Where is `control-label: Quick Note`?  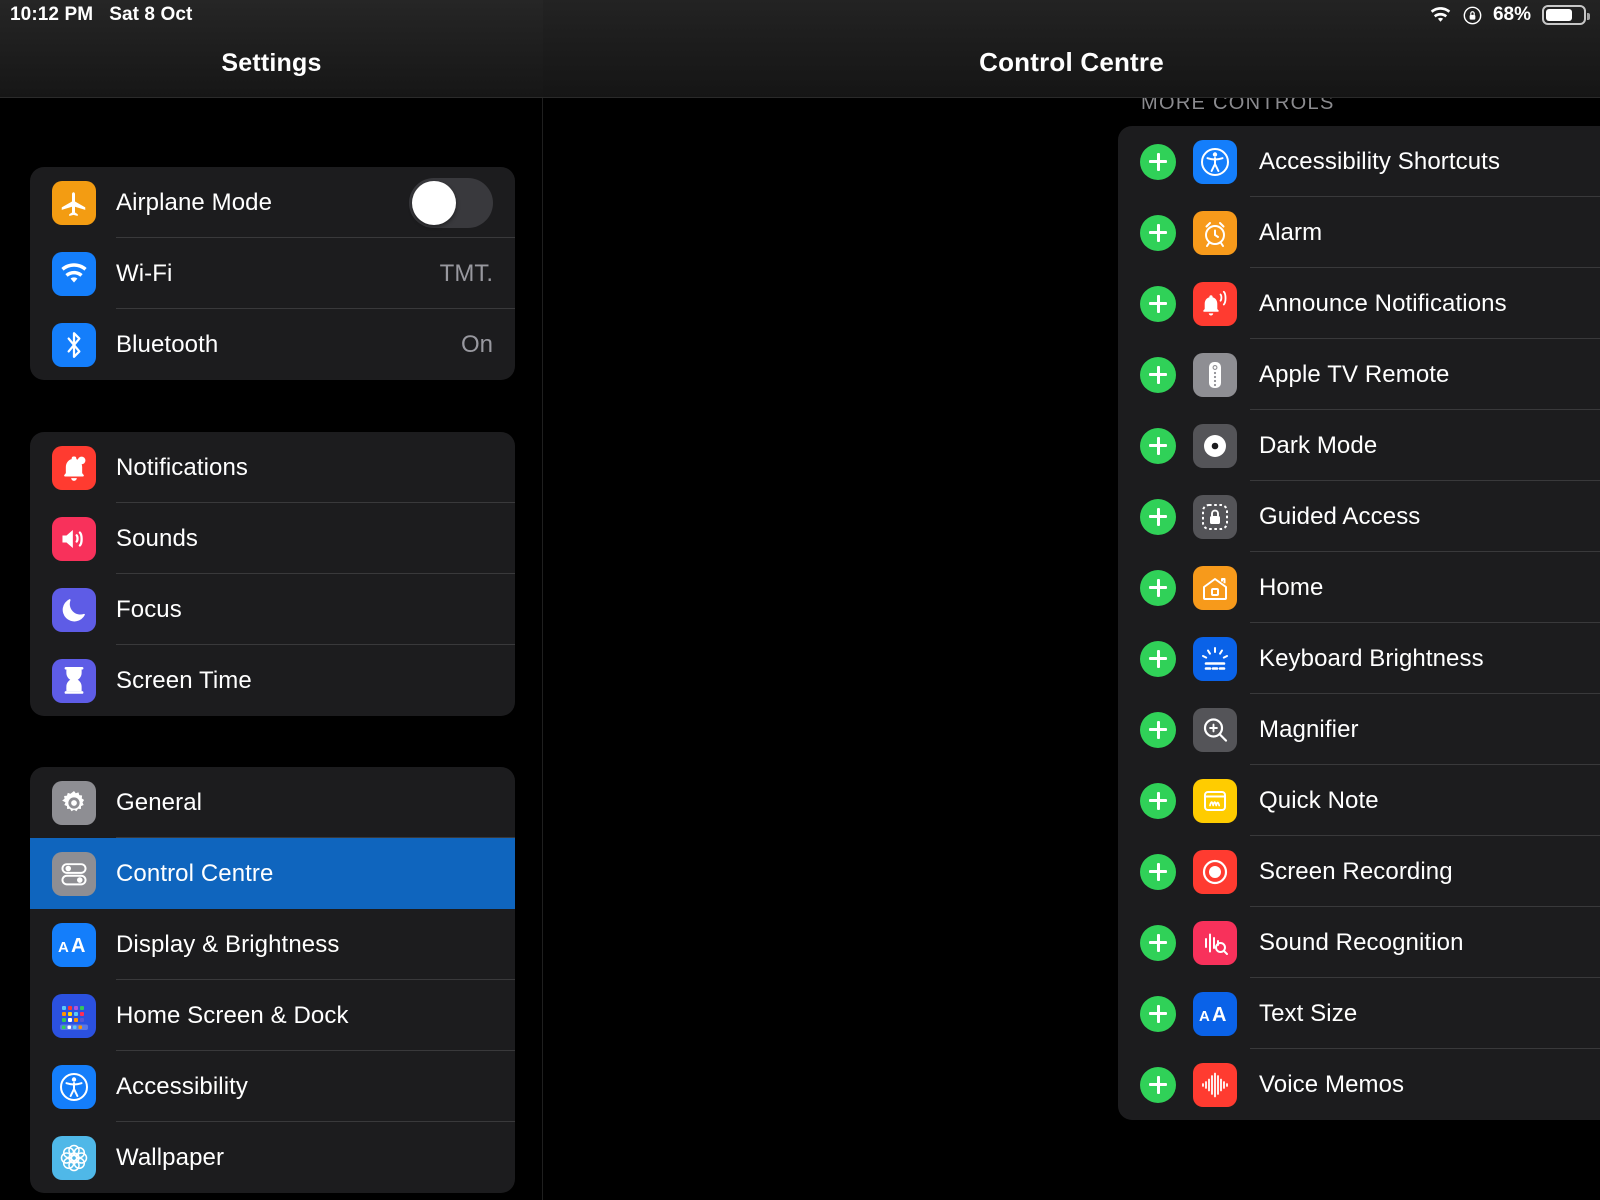 control-label: Quick Note is located at coordinates (1319, 800).